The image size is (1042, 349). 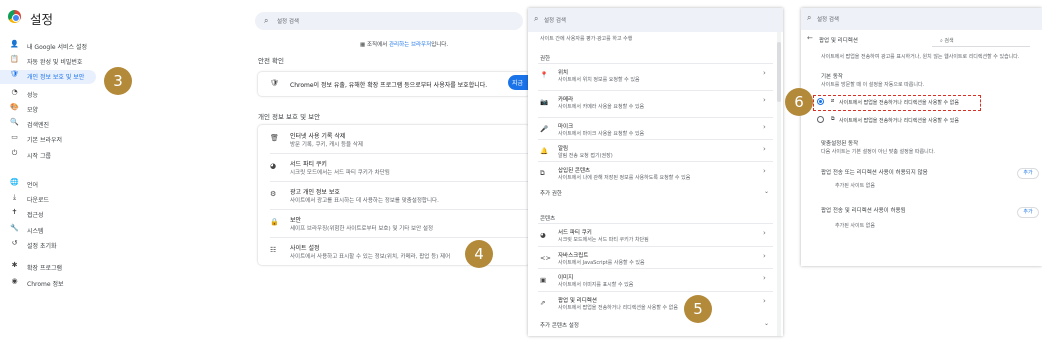 I want to click on site-setting-subtitle: 시크릿 모드에서는 서드 파티 쿠키가 차단됨, so click(x=603, y=240).